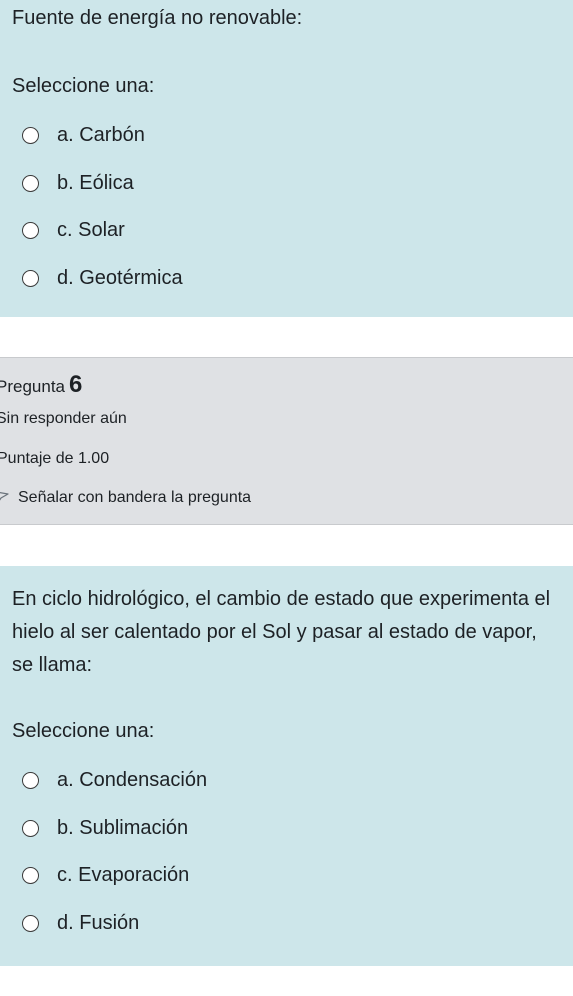 The image size is (573, 996). I want to click on answer-option-carbon: a. Carbón, so click(286, 136).